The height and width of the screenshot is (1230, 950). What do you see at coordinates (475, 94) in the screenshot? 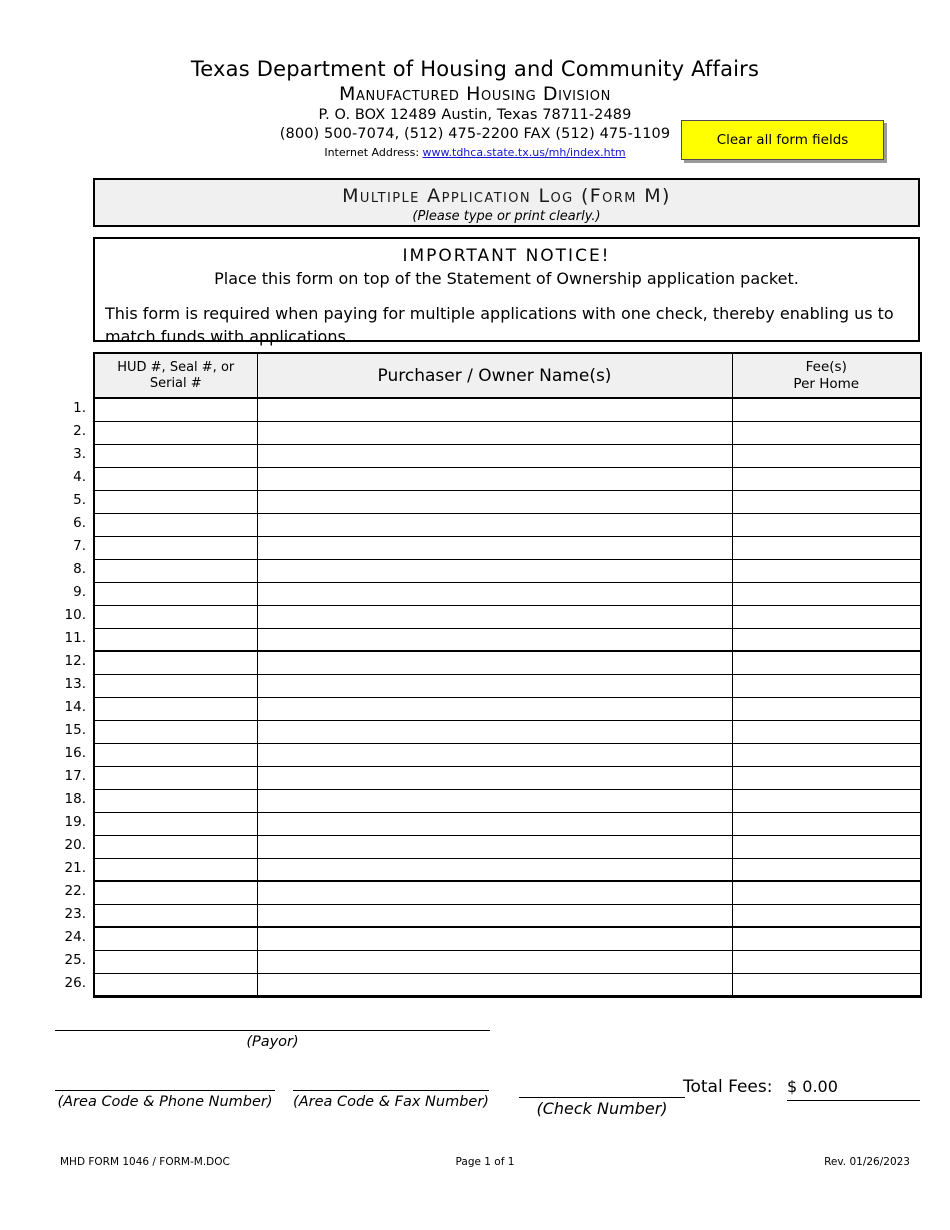
I see `division-name: Manufactured Housing Division` at bounding box center [475, 94].